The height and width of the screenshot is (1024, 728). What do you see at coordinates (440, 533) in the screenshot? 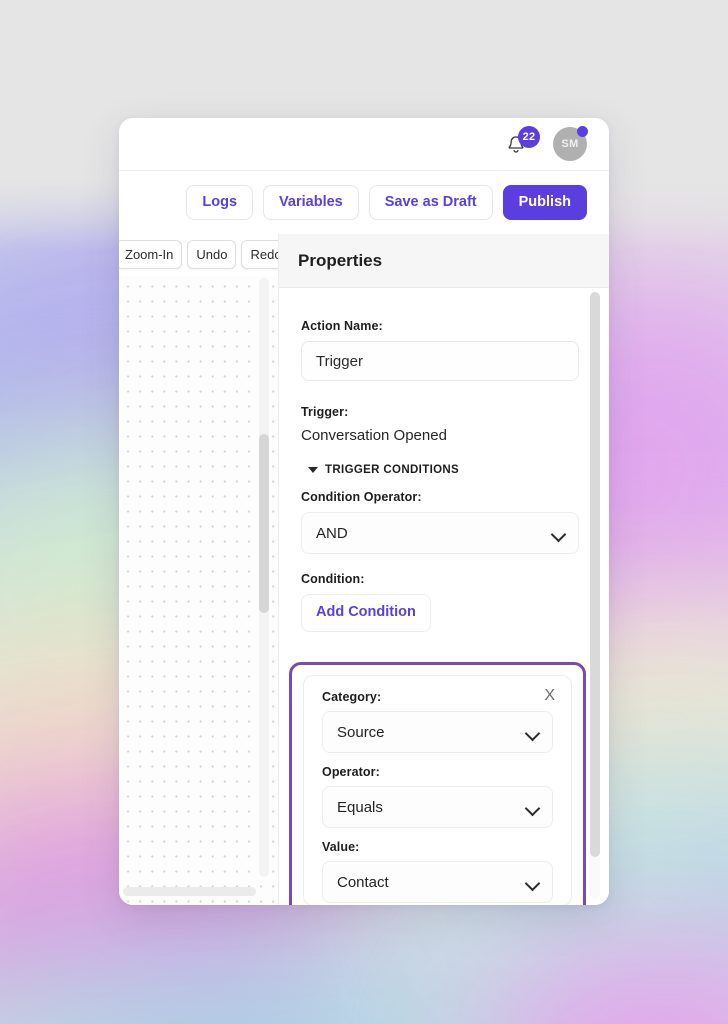
I see `condition-operator-select: AND` at bounding box center [440, 533].